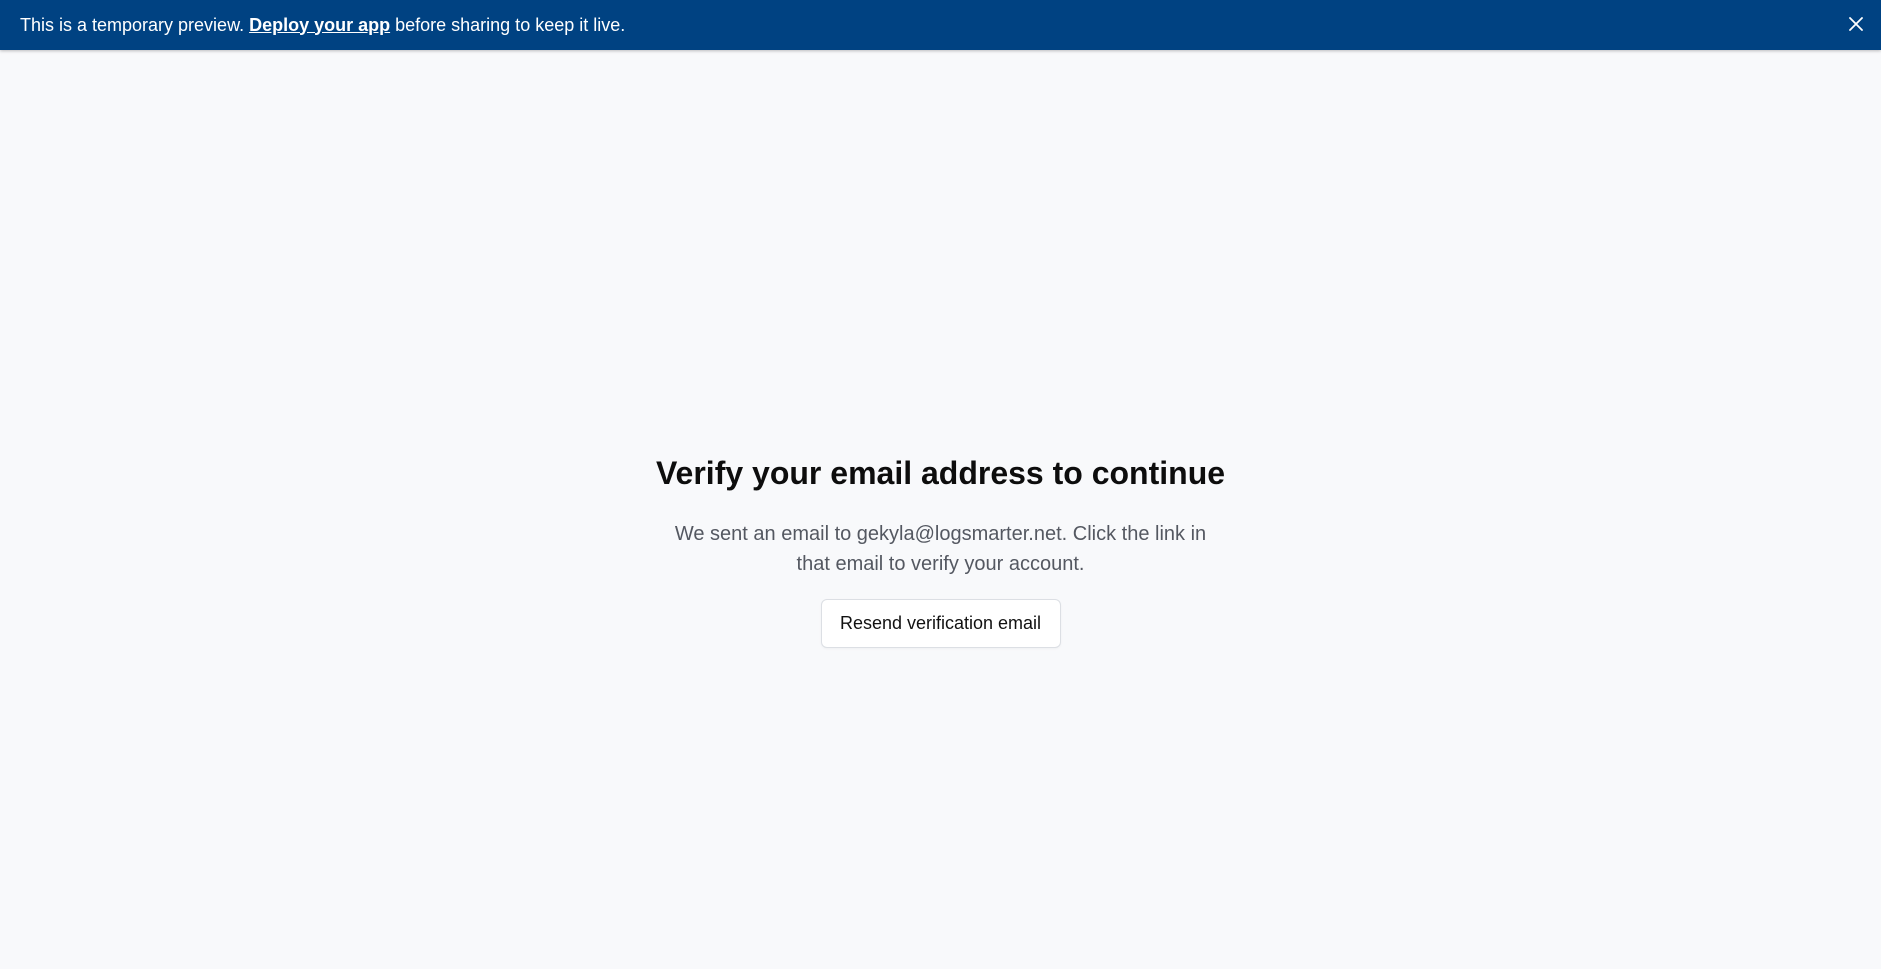  What do you see at coordinates (940, 473) in the screenshot?
I see `page-title: Verify your email address to continue` at bounding box center [940, 473].